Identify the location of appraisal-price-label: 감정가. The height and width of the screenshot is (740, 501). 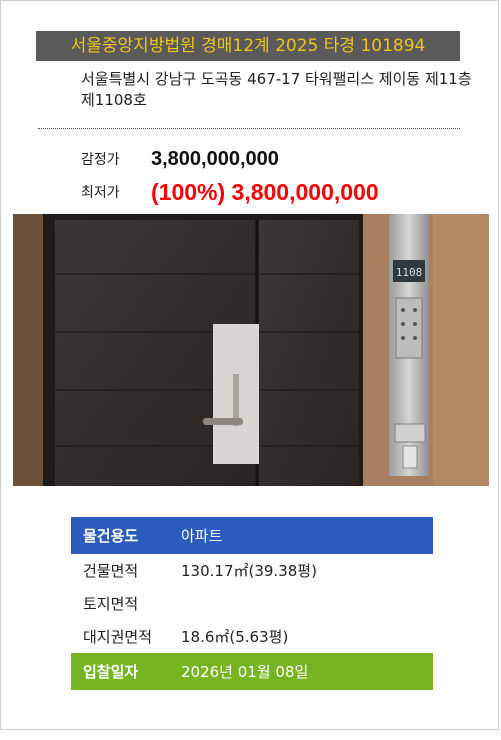
(100, 160).